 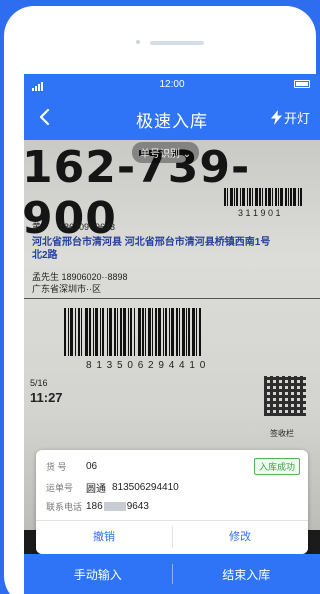 I want to click on waybill-row: 运单号 圆通 813506294410, so click(x=112, y=487).